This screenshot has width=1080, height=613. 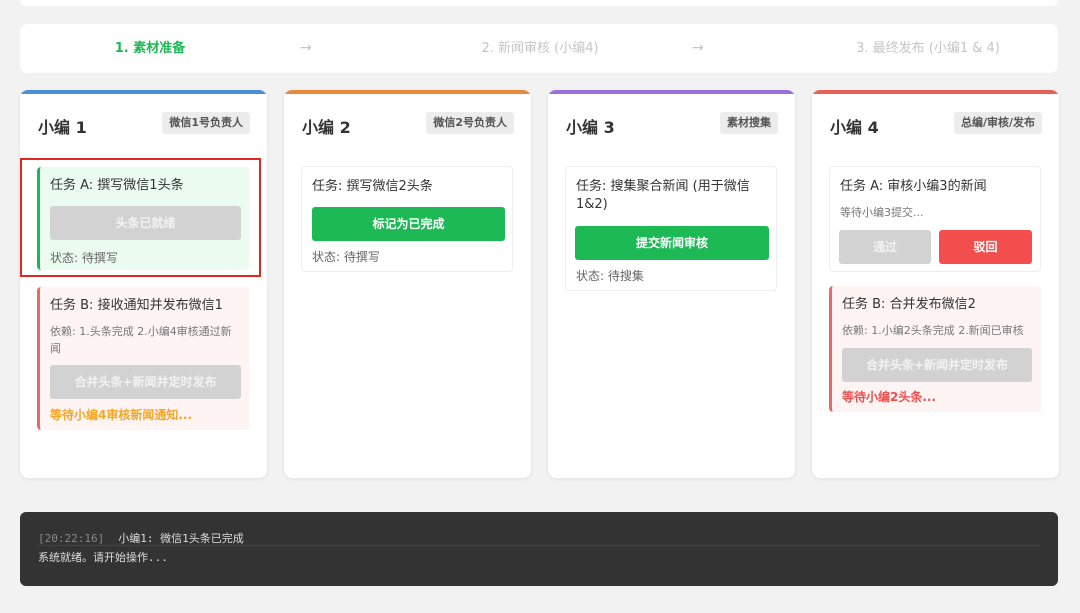 What do you see at coordinates (71, 538) in the screenshot?
I see `log-timestamp: [20:22:16]` at bounding box center [71, 538].